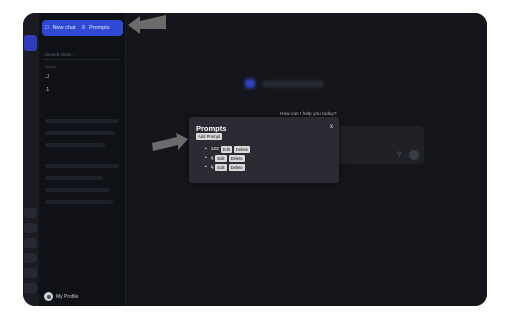 This screenshot has height=320, width=512. Describe the element at coordinates (99, 28) in the screenshot. I see `prompts-label: Prompts` at that location.